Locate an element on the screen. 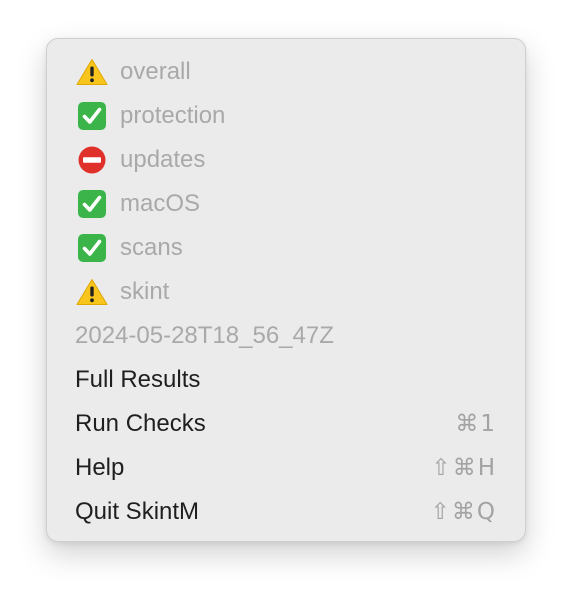  help-menu-item: Help ⇧⌘H is located at coordinates (286, 468).